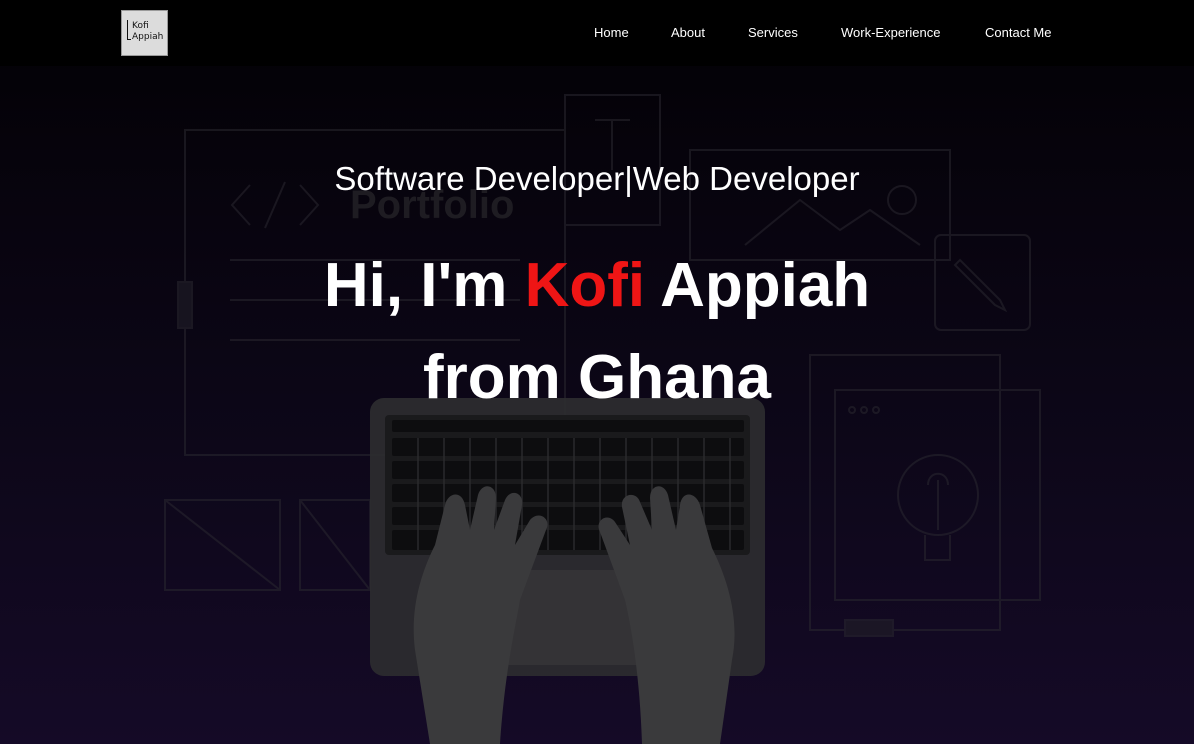 Image resolution: width=1194 pixels, height=744 pixels. Describe the element at coordinates (890, 32) in the screenshot. I see `nav-work-experience-link: Work-Experience` at that location.